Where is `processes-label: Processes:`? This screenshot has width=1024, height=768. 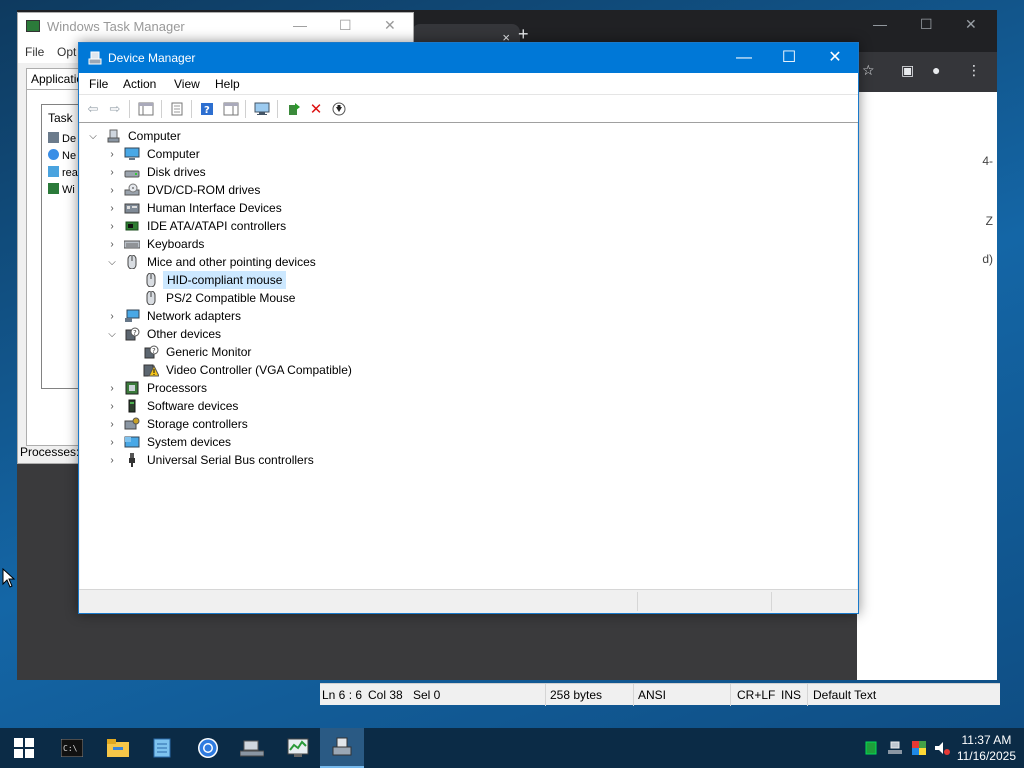
processes-label: Processes: is located at coordinates (50, 452).